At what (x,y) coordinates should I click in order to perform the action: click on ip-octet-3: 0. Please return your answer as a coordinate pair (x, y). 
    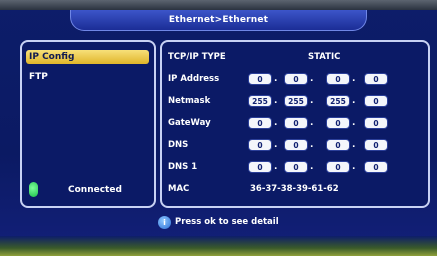
    Looking at the image, I should click on (338, 79).